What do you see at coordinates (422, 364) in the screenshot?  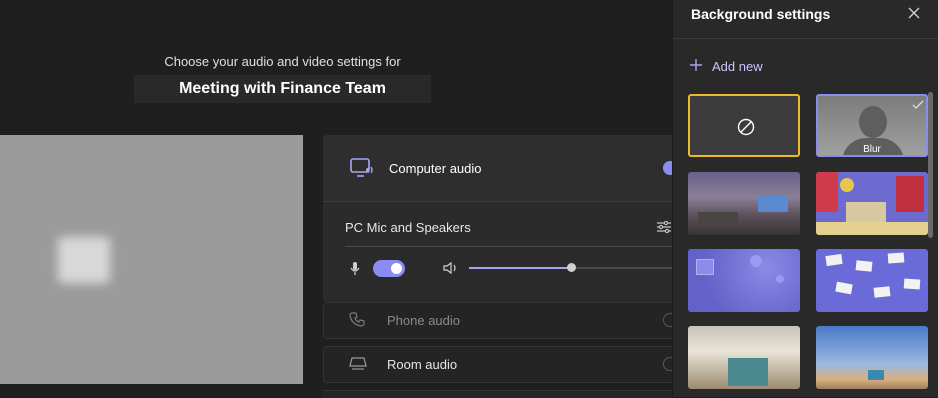 I see `room-audio-label: Room audio` at bounding box center [422, 364].